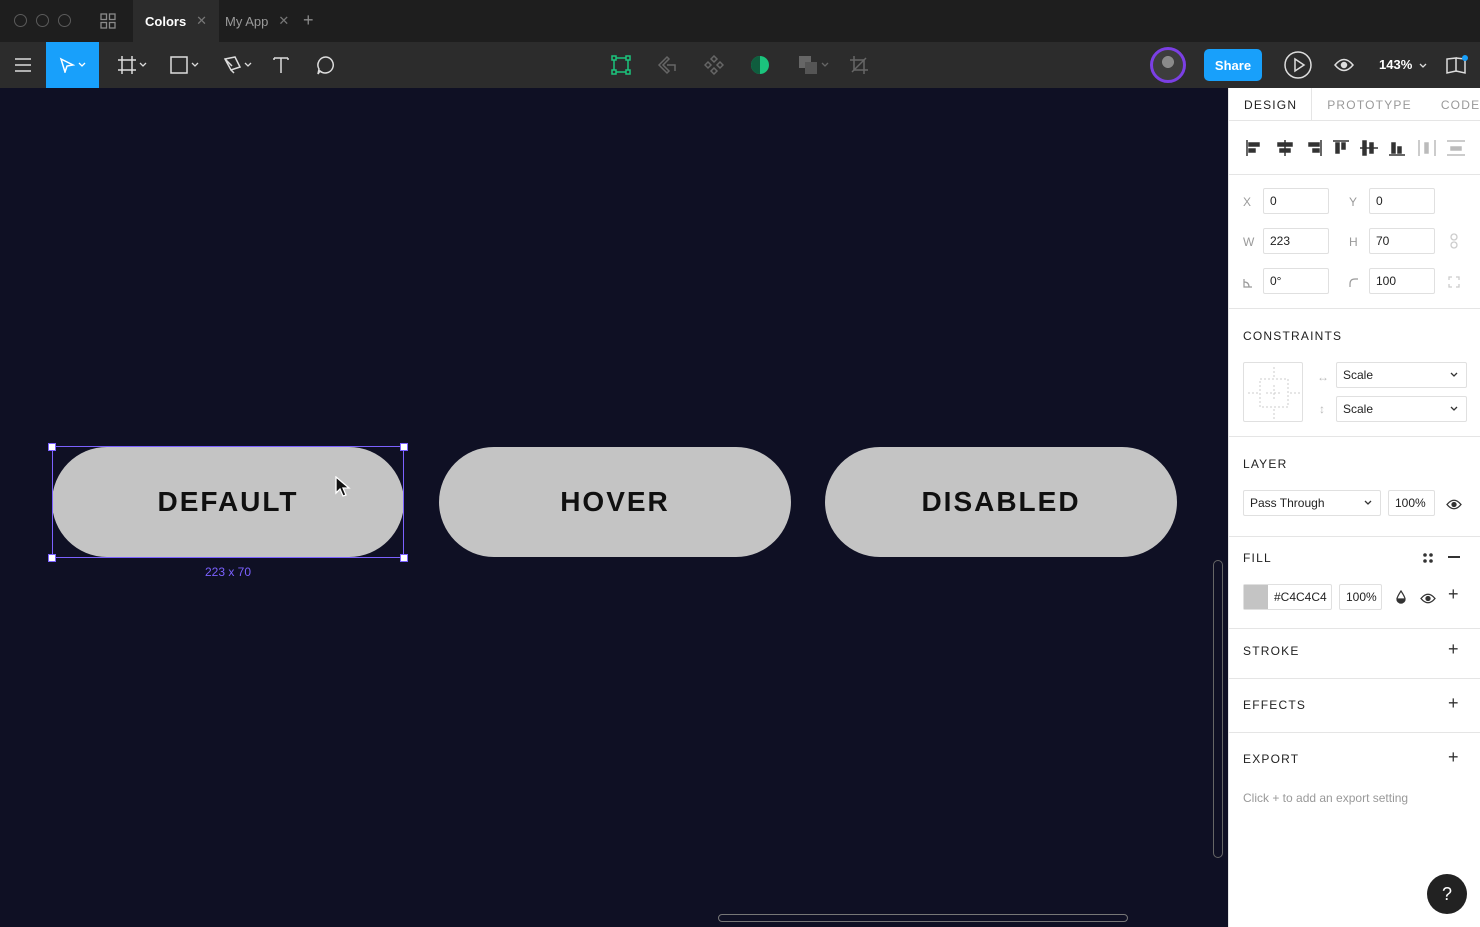 Image resolution: width=1480 pixels, height=927 pixels. What do you see at coordinates (1001, 502) in the screenshot?
I see `button-disabled: DISABLED` at bounding box center [1001, 502].